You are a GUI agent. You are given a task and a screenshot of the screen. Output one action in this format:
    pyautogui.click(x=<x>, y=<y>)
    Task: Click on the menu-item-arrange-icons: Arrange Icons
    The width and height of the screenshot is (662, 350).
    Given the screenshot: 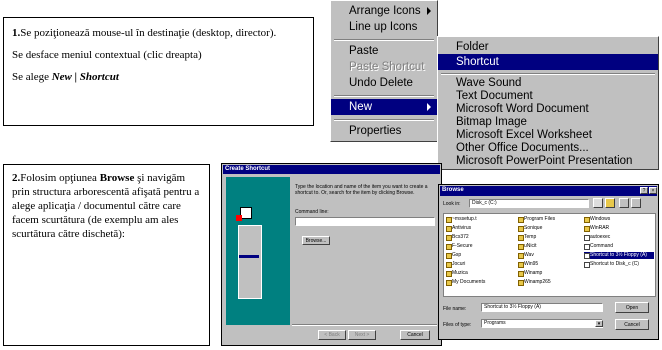 What is the action you would take?
    pyautogui.click(x=384, y=11)
    